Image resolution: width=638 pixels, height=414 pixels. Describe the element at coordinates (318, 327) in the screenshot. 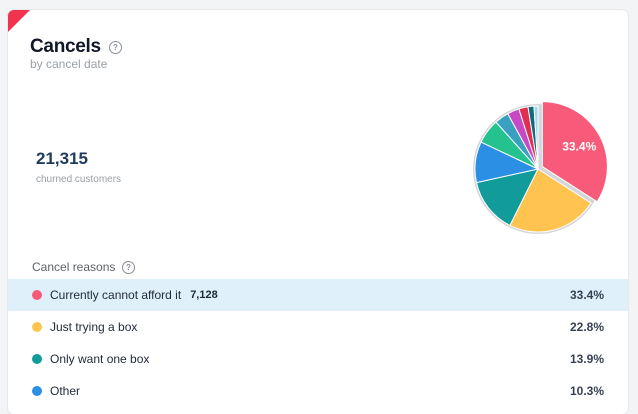

I see `reason-row: Just trying a box 22.8%` at that location.